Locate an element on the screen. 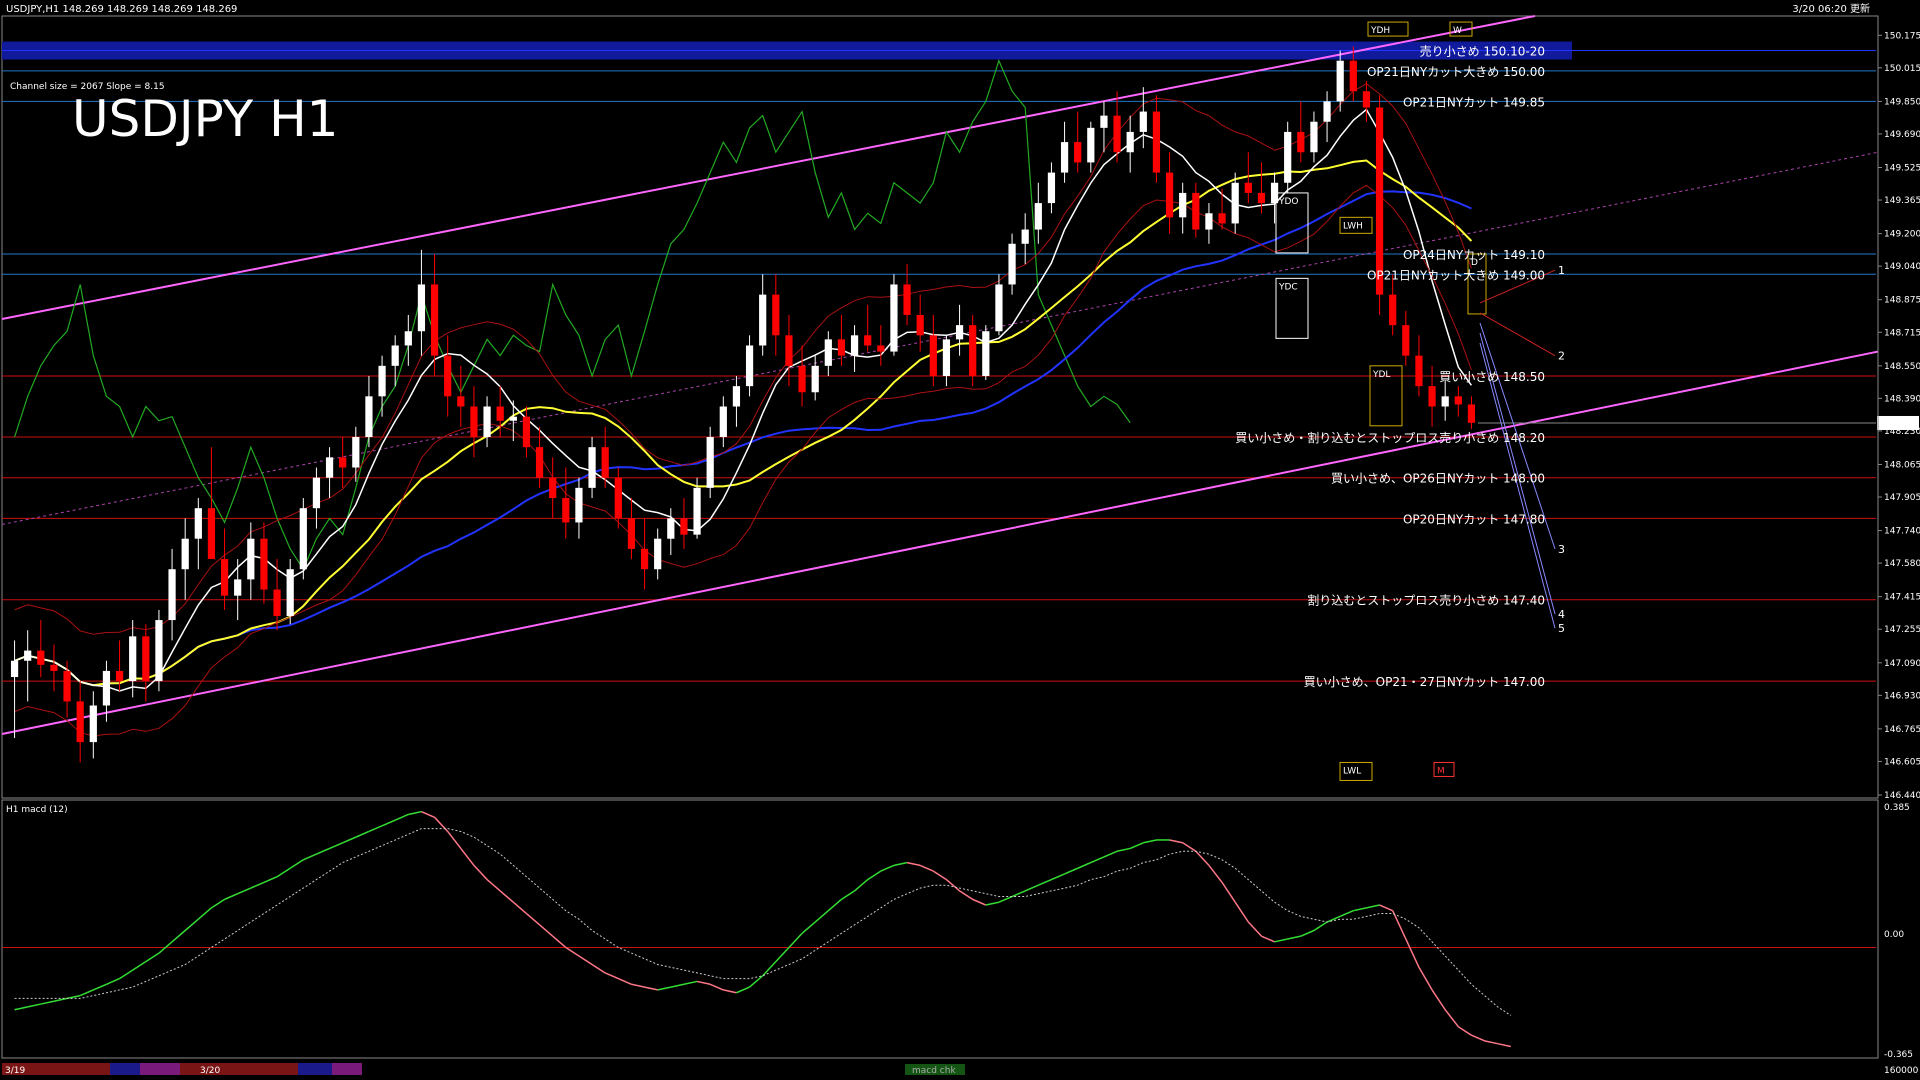 The width and height of the screenshot is (1920, 1080). price-axis-label: 149.850 is located at coordinates (1902, 102).